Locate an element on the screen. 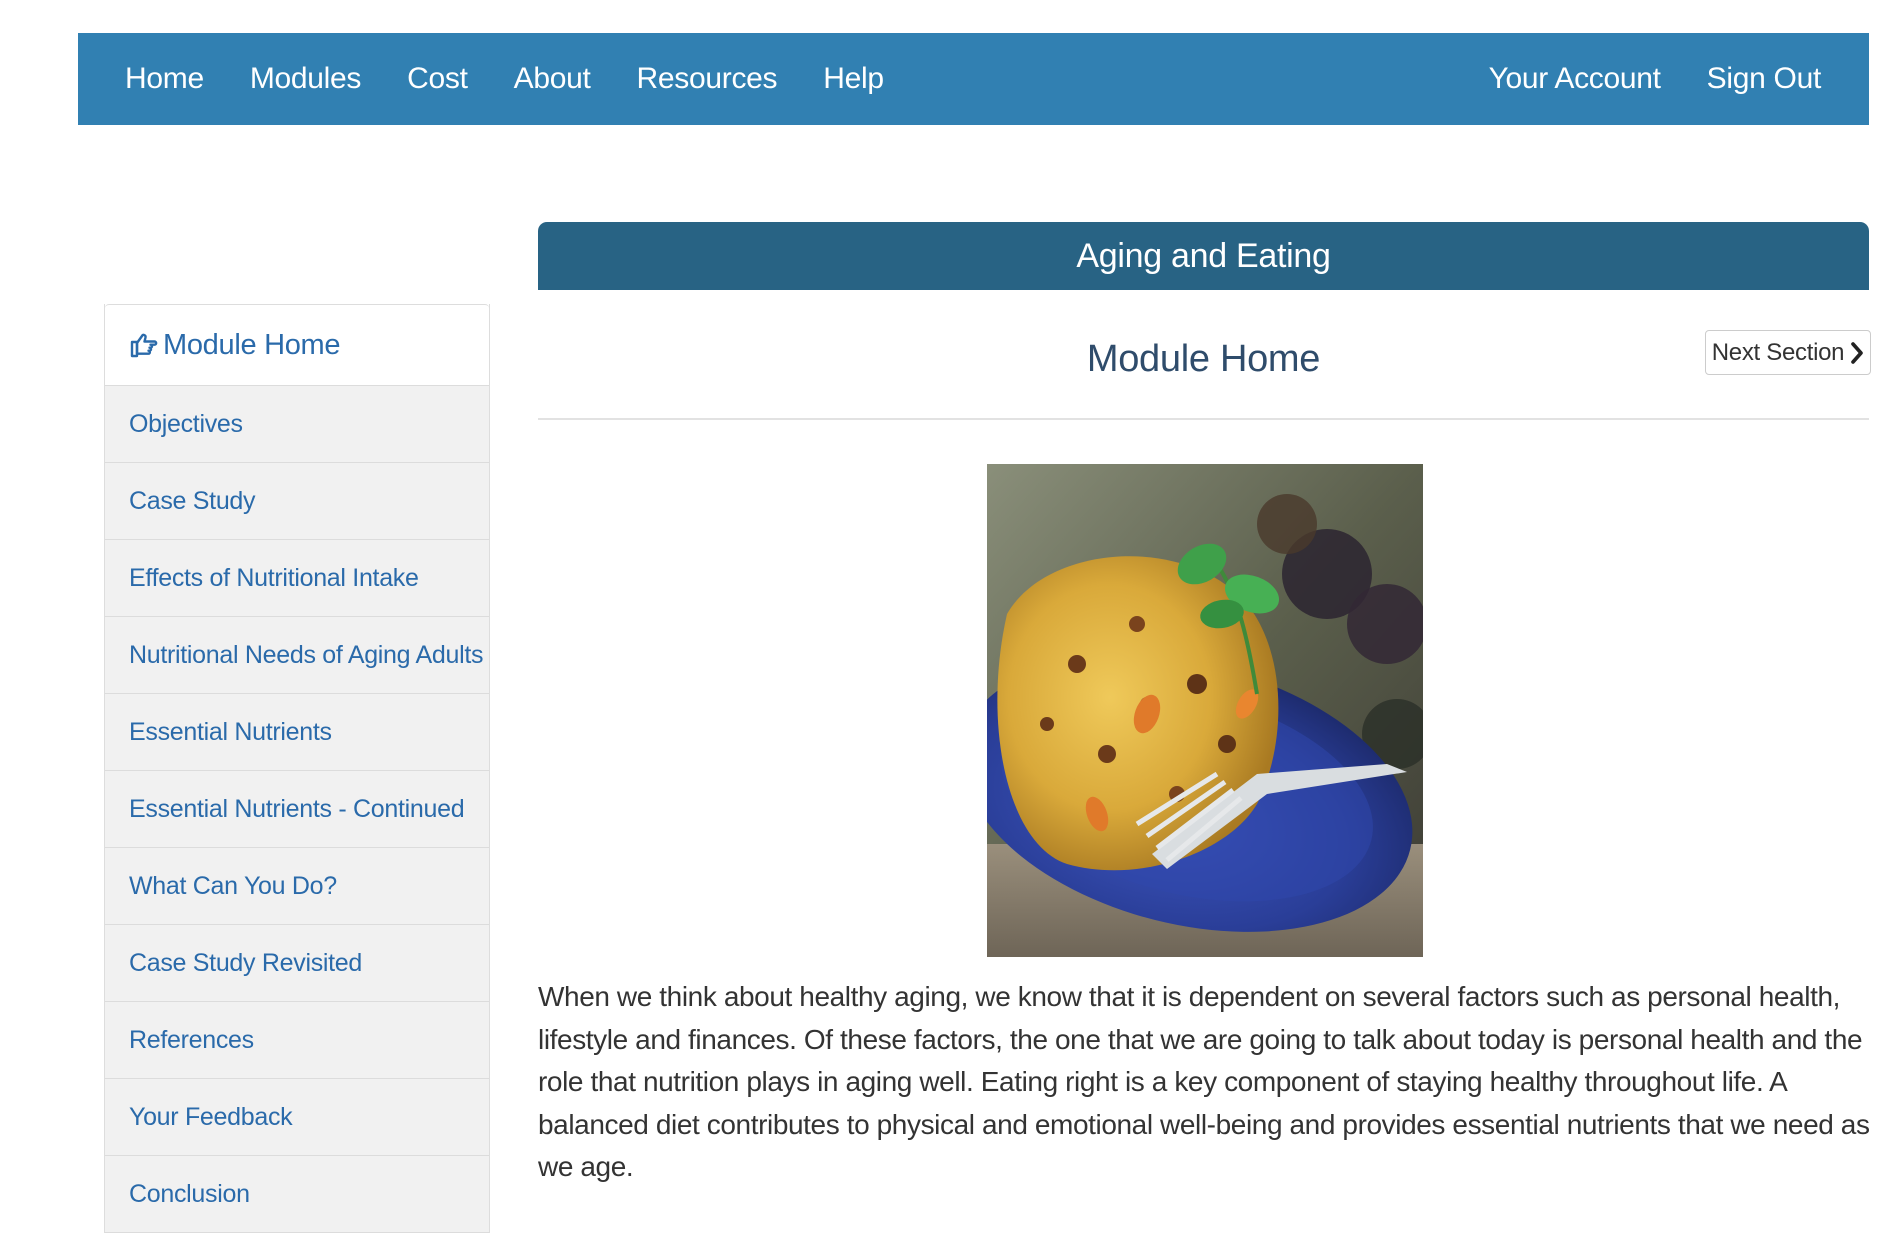 The height and width of the screenshot is (1233, 1899). sidebar-item-nutritional-needs: Nutritional Needs of Aging Adults is located at coordinates (297, 655).